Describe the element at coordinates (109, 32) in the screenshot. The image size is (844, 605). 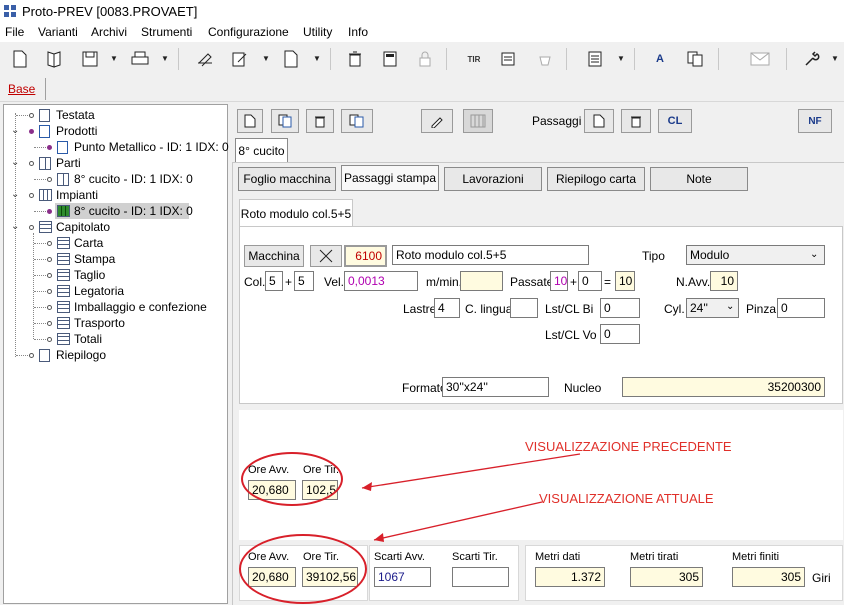
I see `menu-archivi: Archivi` at that location.